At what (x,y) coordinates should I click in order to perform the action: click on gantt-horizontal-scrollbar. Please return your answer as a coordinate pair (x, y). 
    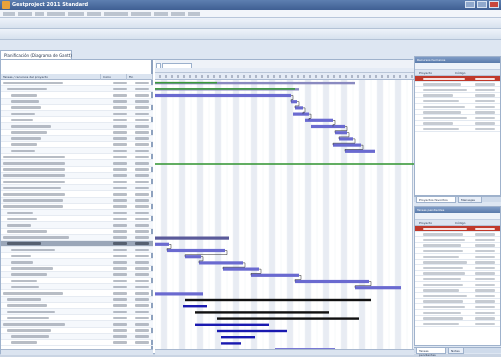
    Looking at the image, I should click on (284, 352).